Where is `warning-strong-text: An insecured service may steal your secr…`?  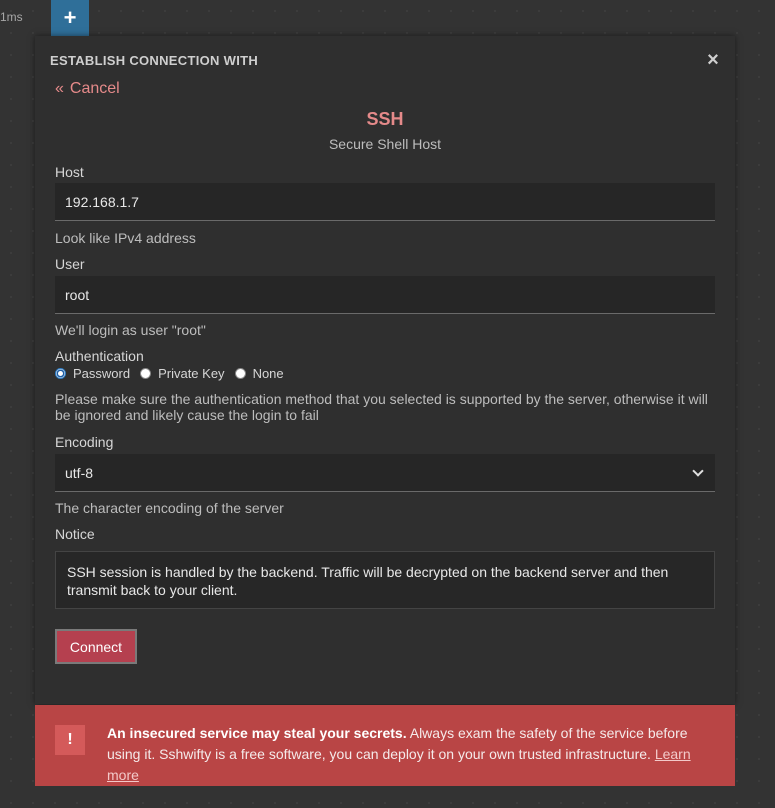
warning-strong-text: An insecured service may steal your secr… is located at coordinates (257, 733).